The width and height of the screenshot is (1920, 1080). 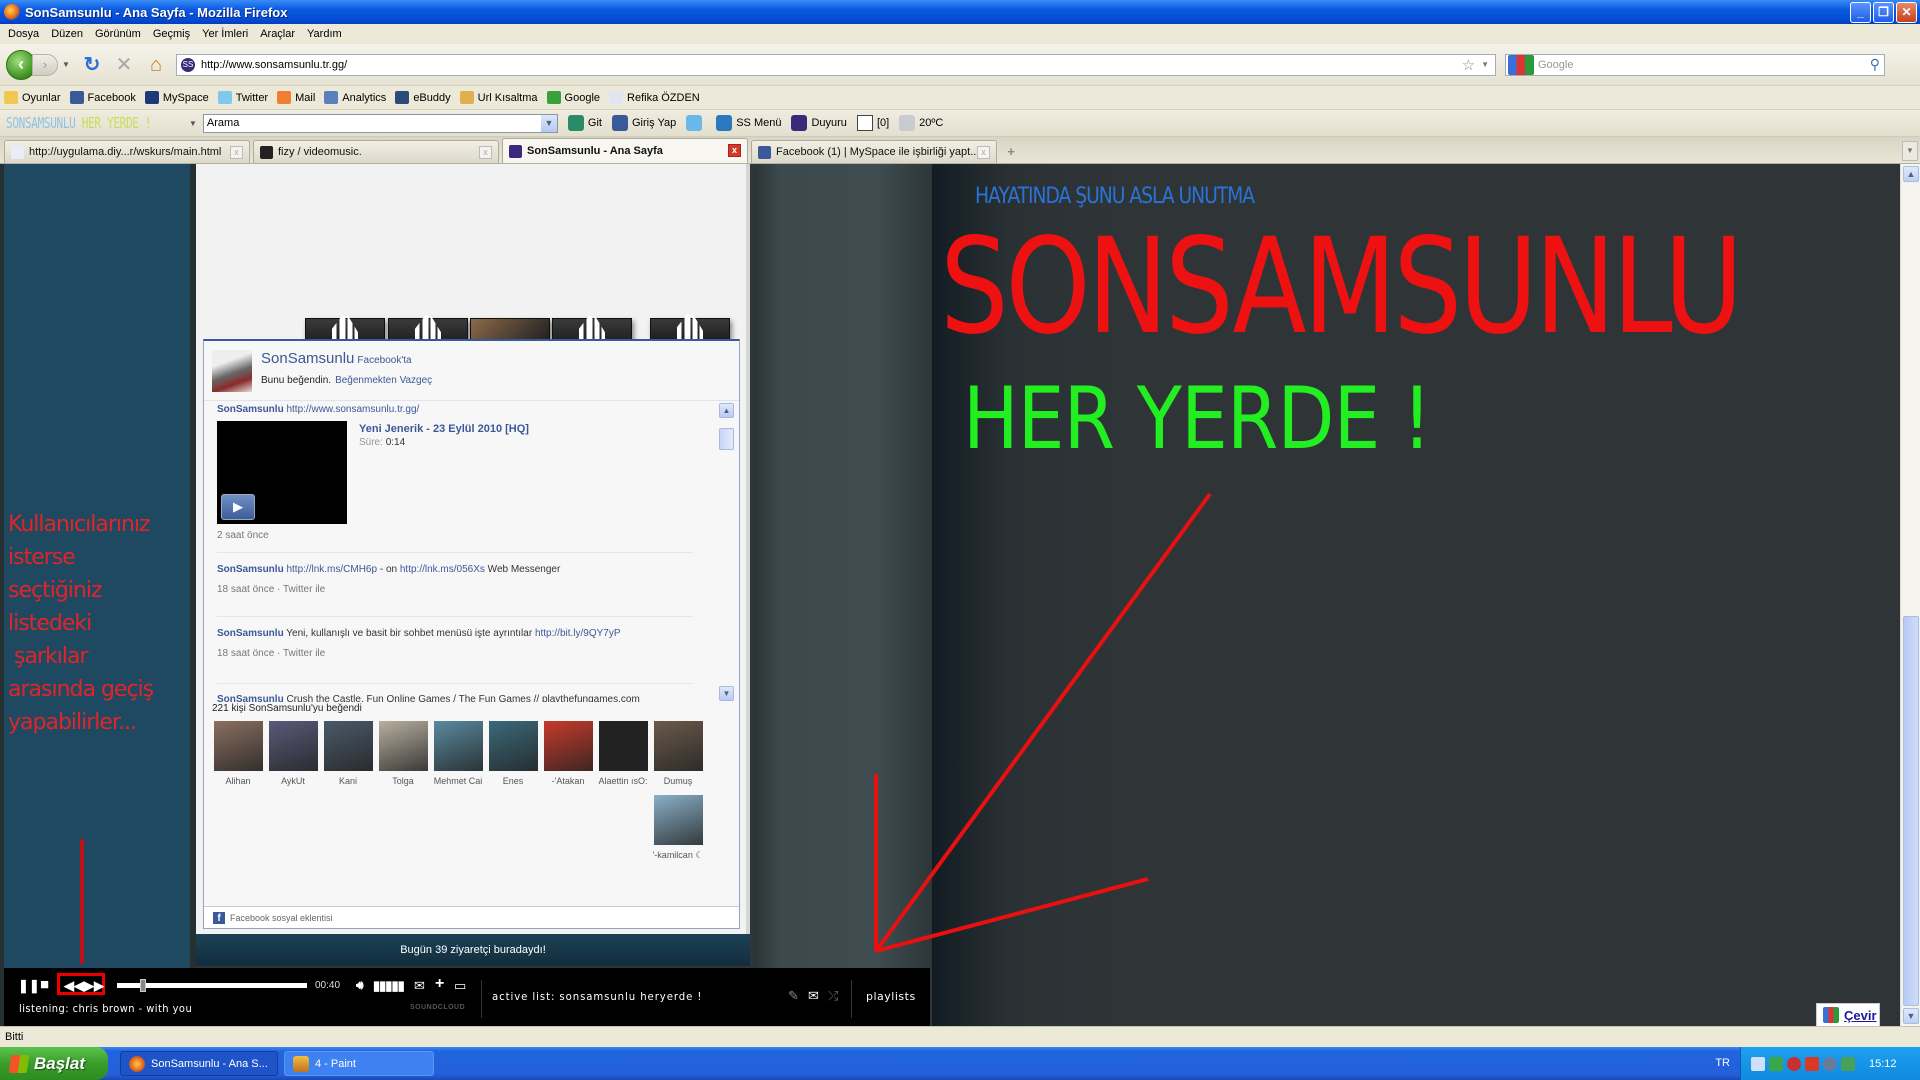 I want to click on video-thumbnail, so click(x=690, y=329).